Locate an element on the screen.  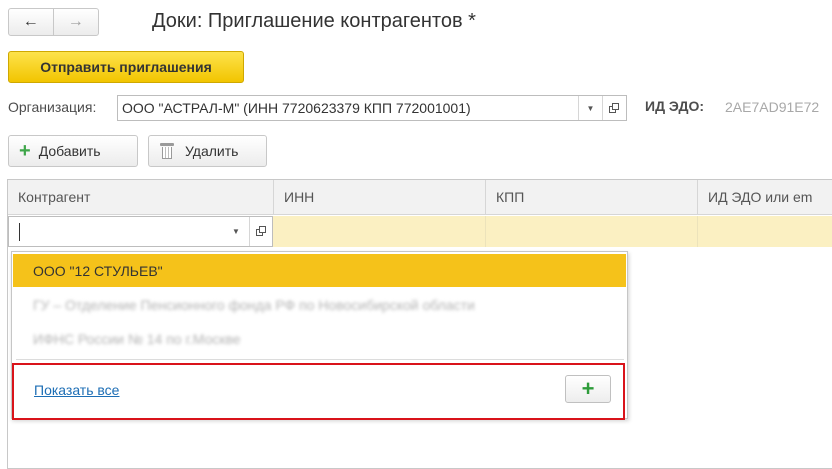
column-header-edo-or-email: ИД ЭДО или em is located at coordinates (765, 197).